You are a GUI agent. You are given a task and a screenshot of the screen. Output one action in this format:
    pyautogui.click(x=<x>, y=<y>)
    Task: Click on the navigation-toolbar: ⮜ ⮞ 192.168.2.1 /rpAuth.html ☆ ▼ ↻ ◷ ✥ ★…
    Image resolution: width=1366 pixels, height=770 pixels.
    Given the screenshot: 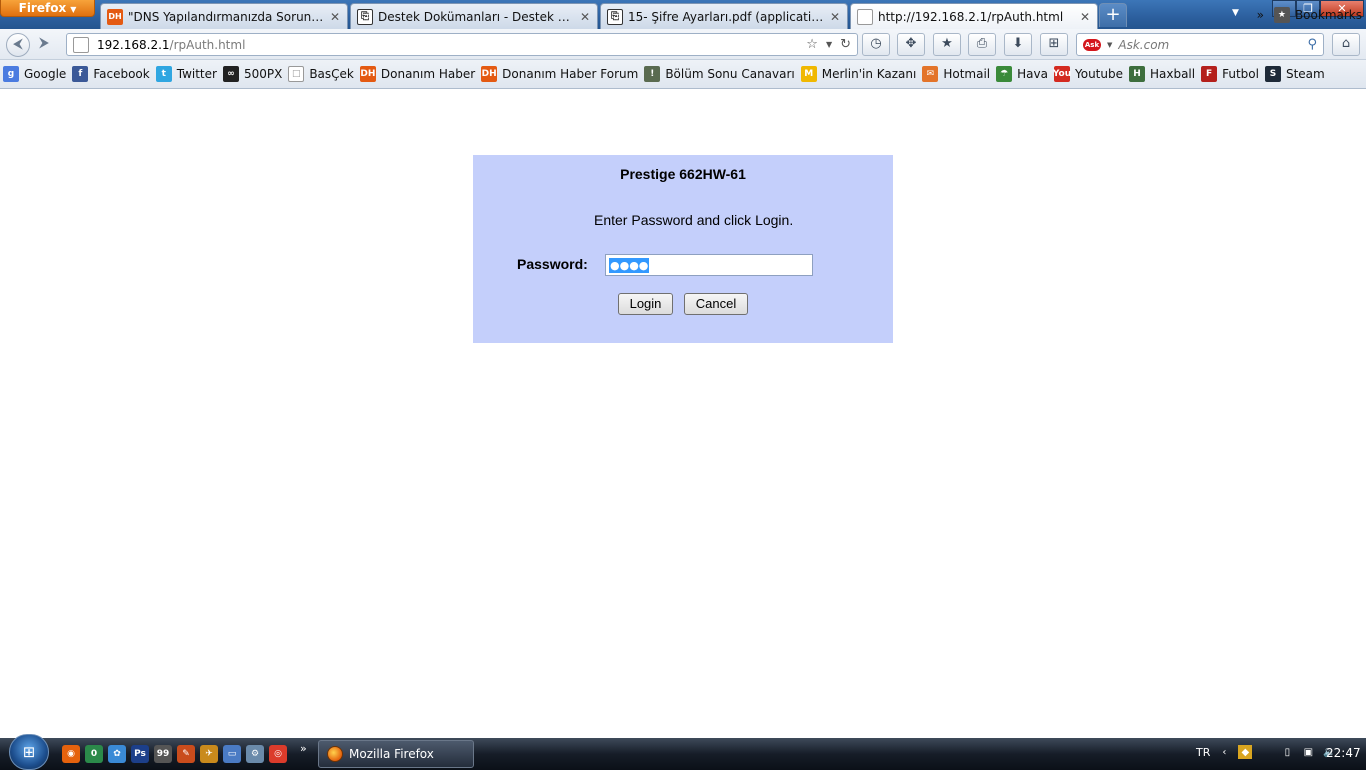 What is the action you would take?
    pyautogui.click(x=683, y=44)
    